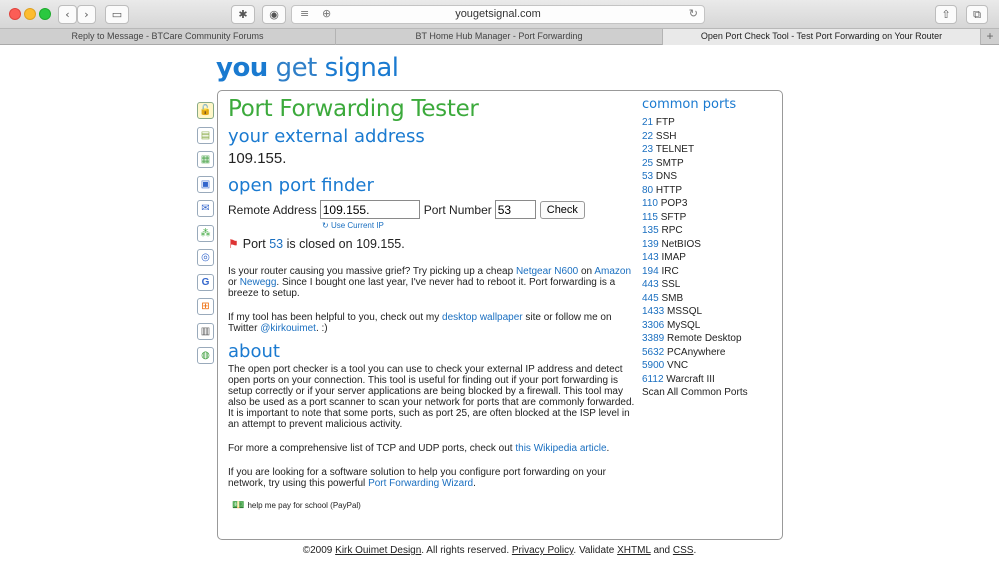  What do you see at coordinates (650, 298) in the screenshot?
I see `port-number: 445` at bounding box center [650, 298].